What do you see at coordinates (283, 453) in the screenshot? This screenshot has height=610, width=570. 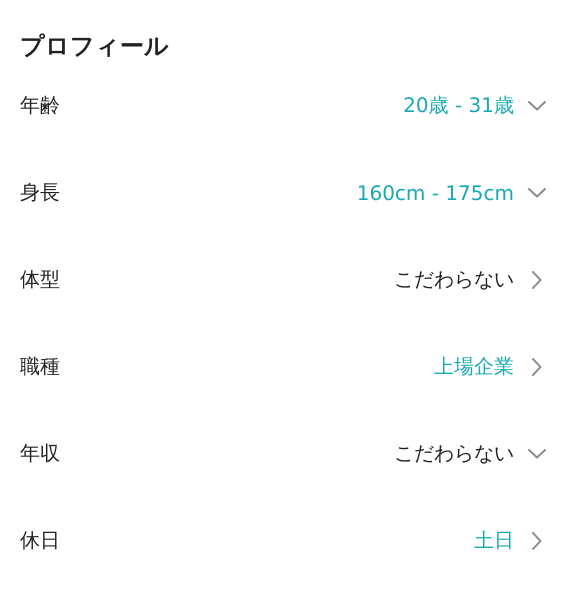 I see `filter-row: 年収 こだわらない` at bounding box center [283, 453].